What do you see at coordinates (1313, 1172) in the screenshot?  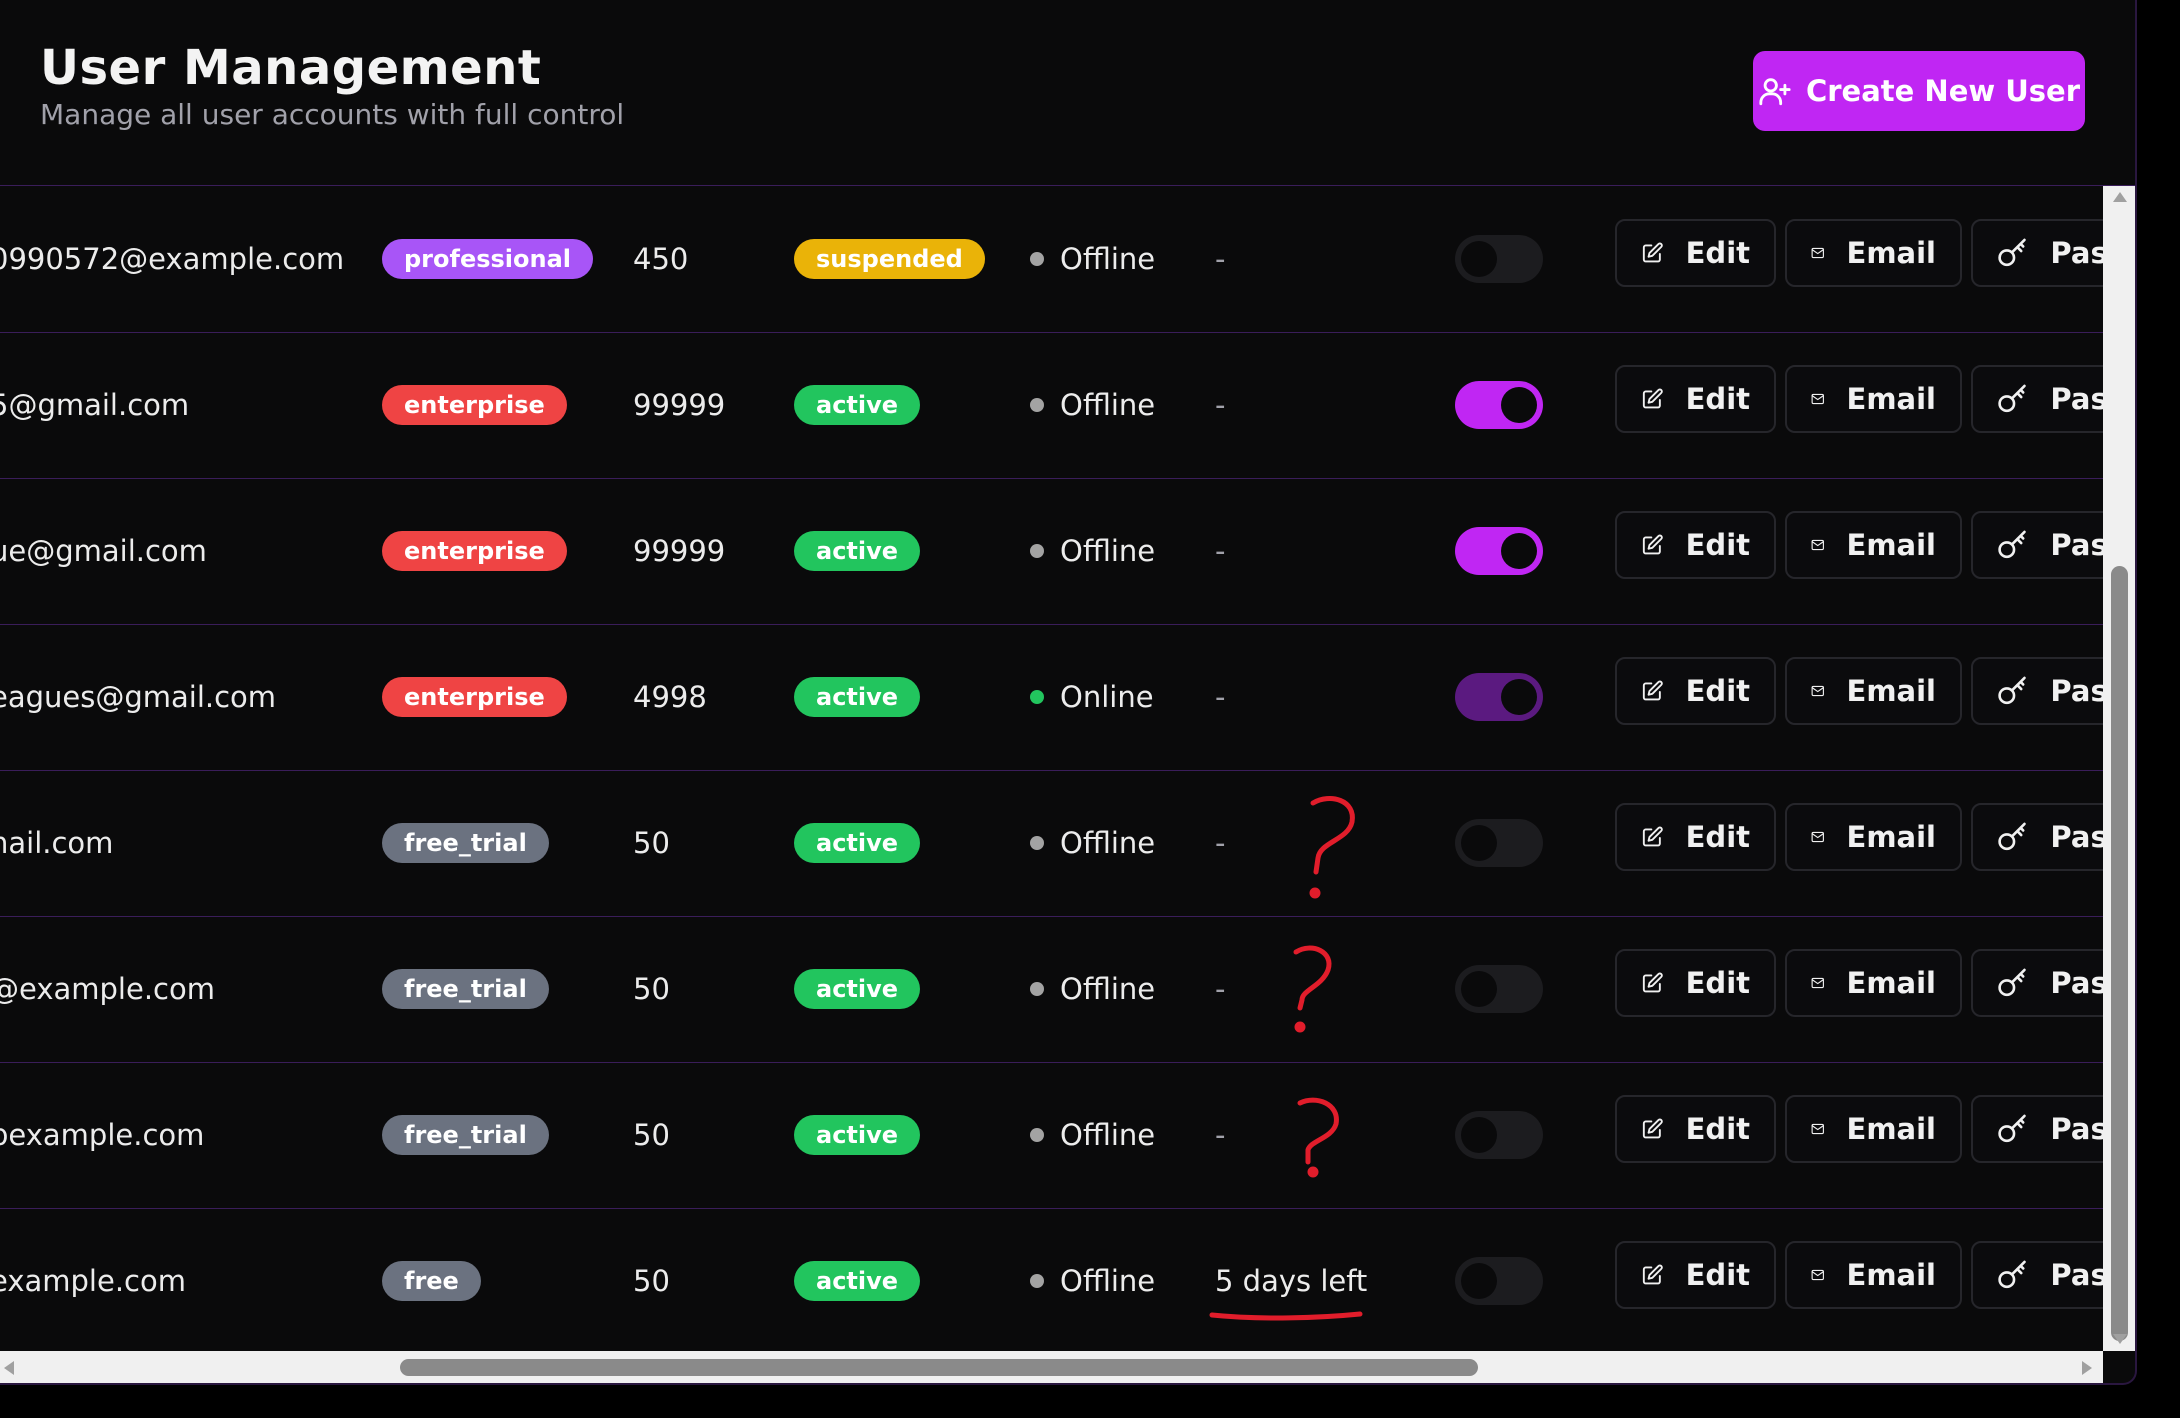 I see `question-mark-3-dot` at bounding box center [1313, 1172].